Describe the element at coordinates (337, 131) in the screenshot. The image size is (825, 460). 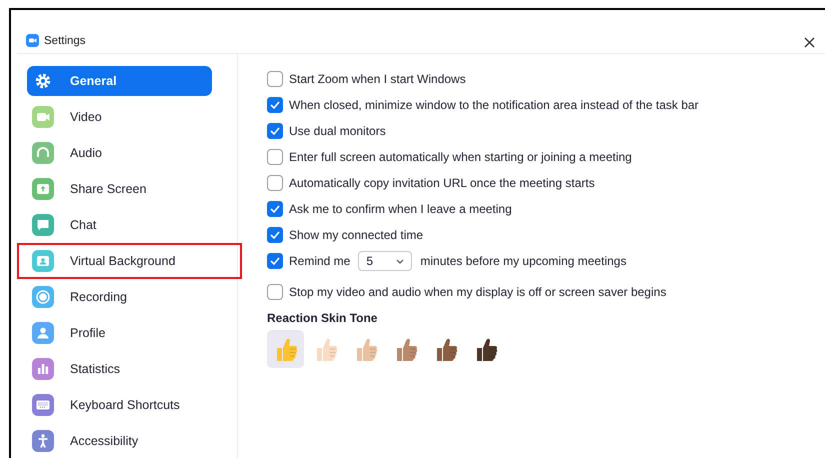
I see `option-label: Use dual monitors` at that location.